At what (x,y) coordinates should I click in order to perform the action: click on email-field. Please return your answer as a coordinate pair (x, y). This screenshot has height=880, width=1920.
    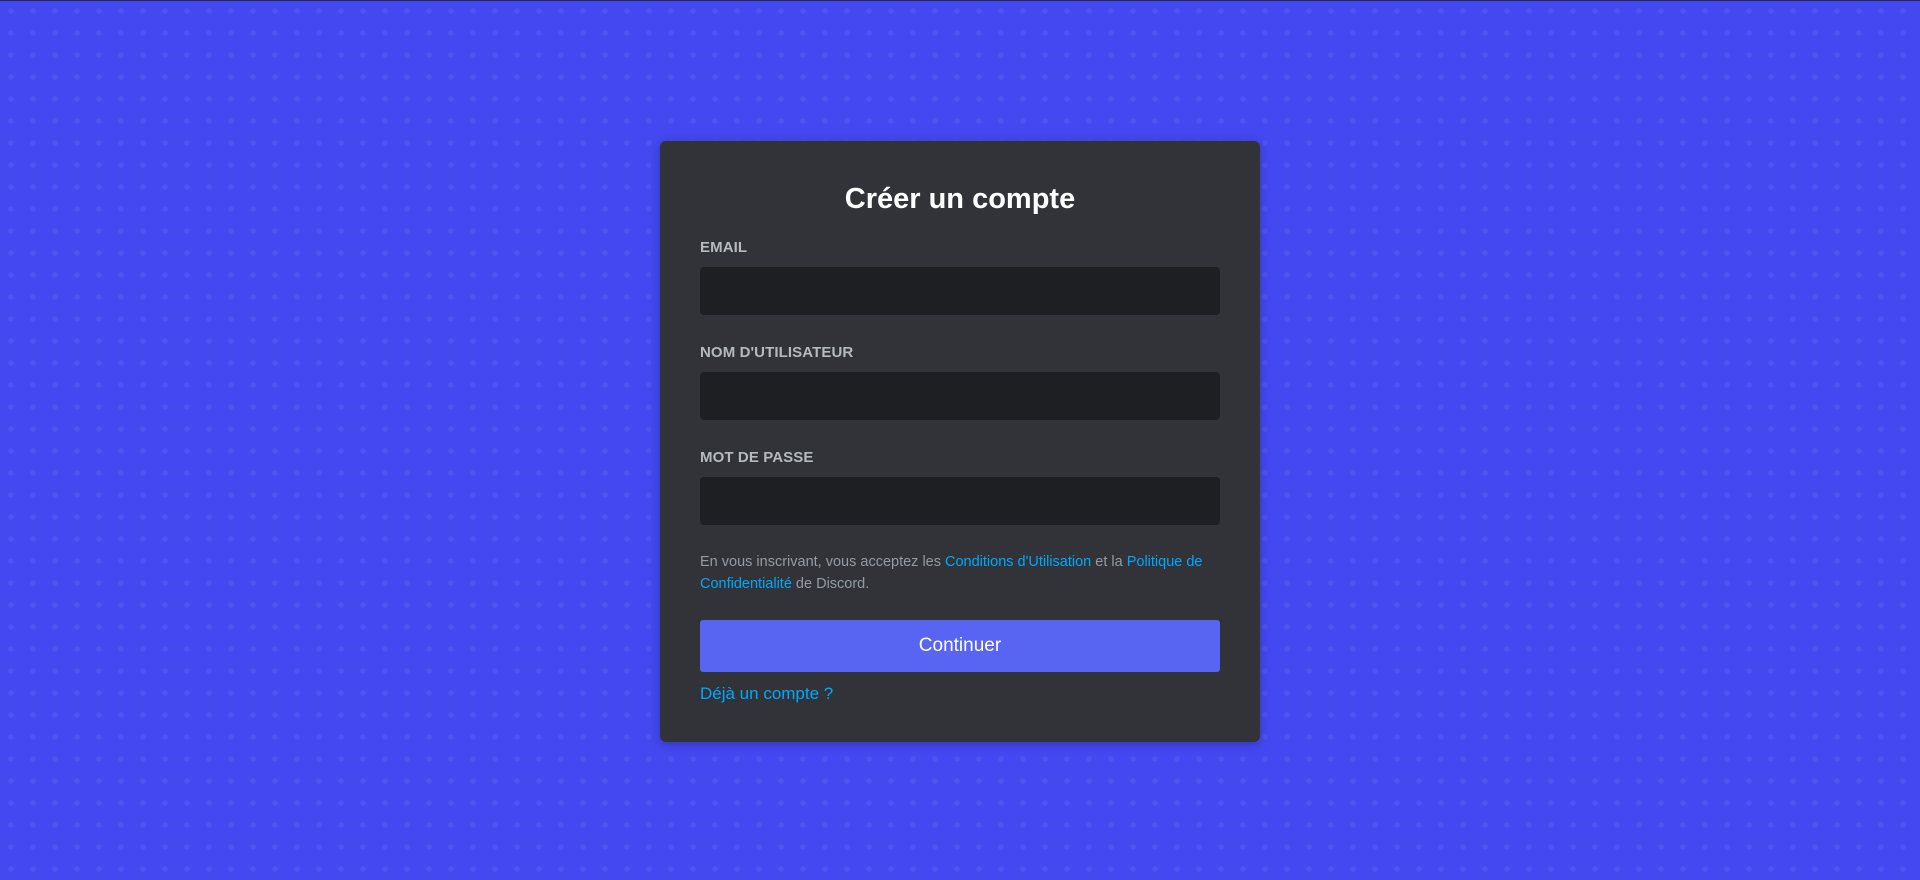
    Looking at the image, I should click on (960, 291).